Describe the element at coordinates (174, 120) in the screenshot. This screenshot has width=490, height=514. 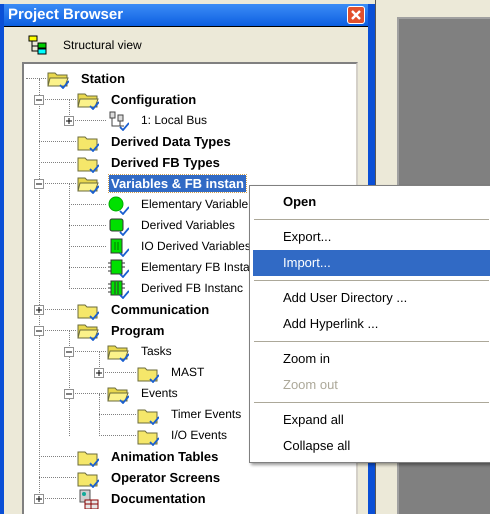
I see `tree-item: 1: Local Bus` at that location.